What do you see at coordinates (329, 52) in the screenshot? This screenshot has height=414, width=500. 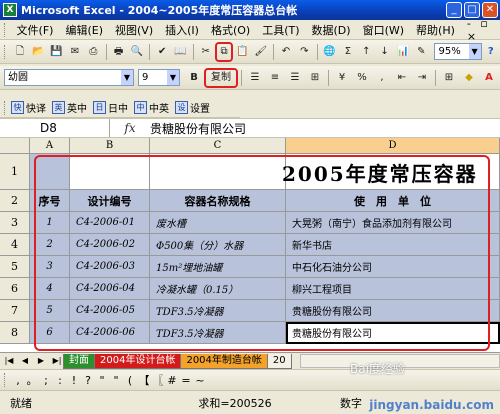 I see `hyperlink-icon: 🌐` at bounding box center [329, 52].